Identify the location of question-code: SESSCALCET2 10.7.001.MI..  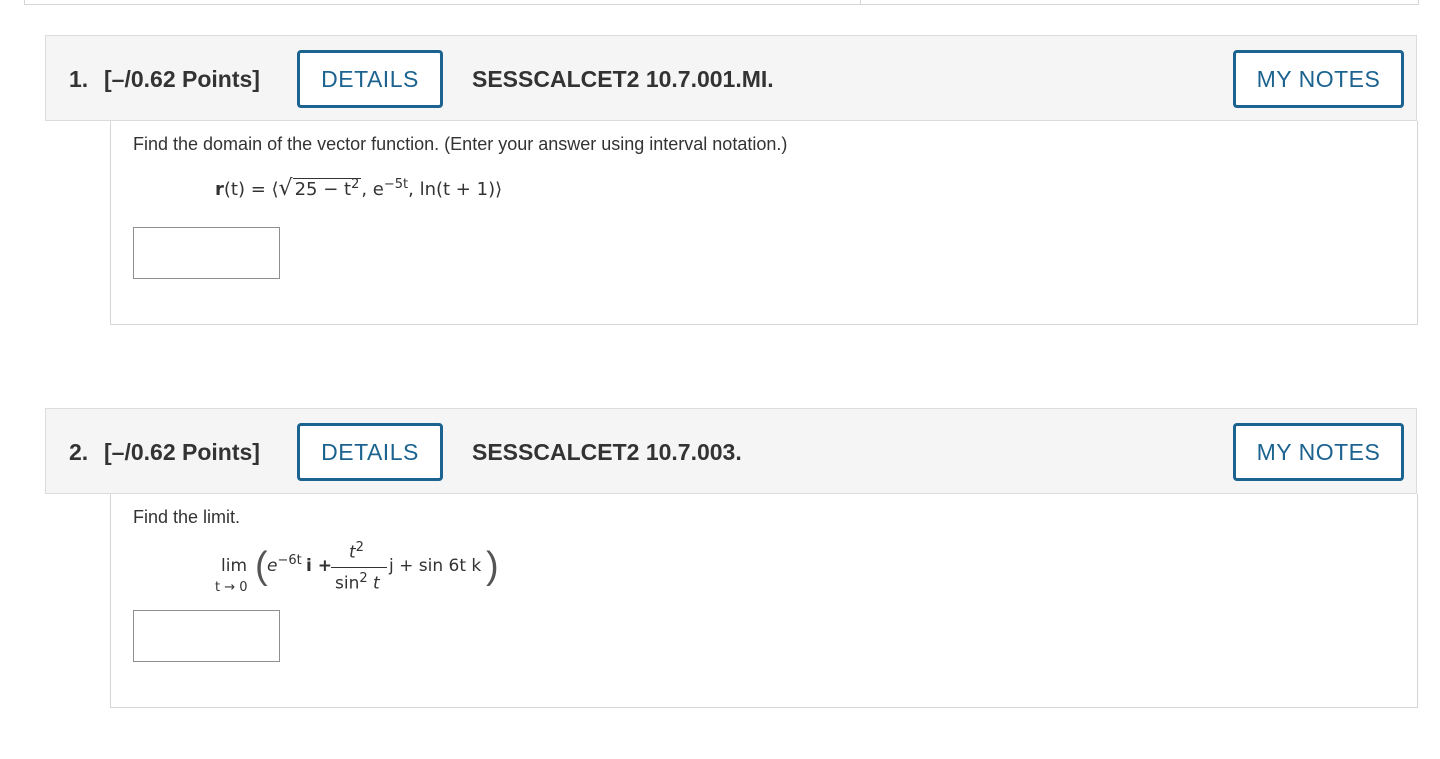
(623, 79).